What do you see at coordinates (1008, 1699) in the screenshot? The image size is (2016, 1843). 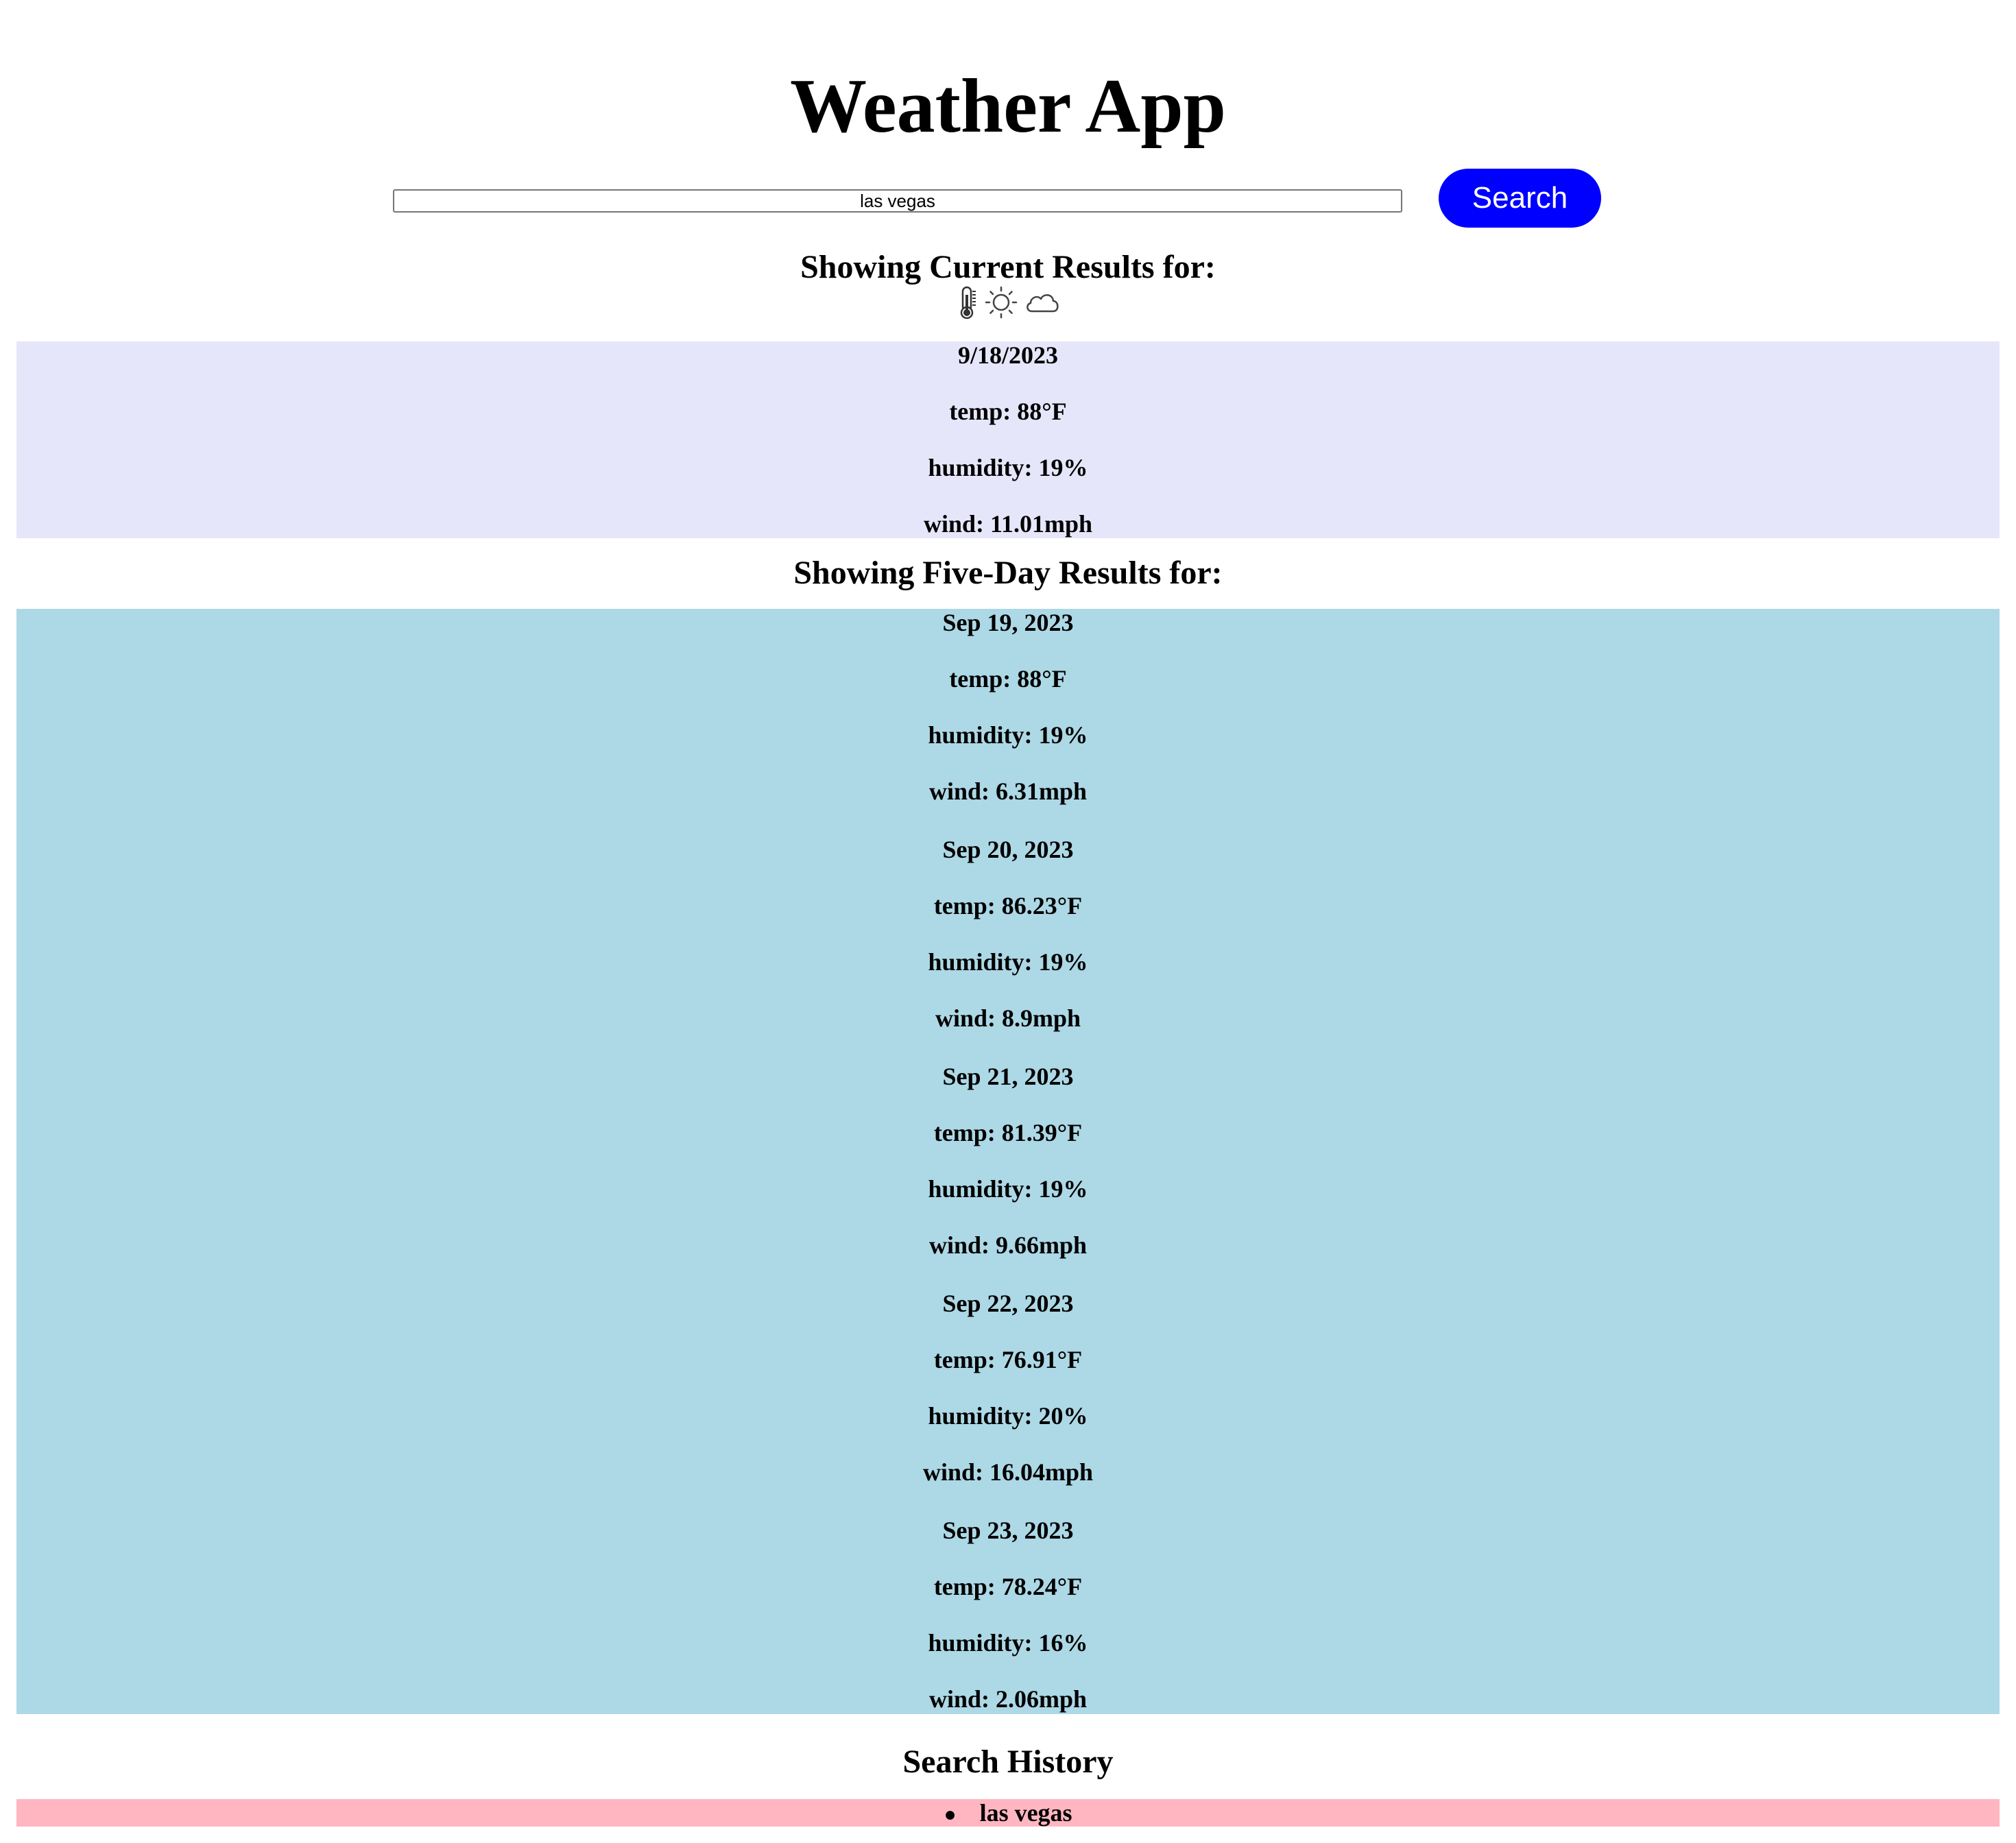 I see `forecast-wind: wind: 2.06mph` at bounding box center [1008, 1699].